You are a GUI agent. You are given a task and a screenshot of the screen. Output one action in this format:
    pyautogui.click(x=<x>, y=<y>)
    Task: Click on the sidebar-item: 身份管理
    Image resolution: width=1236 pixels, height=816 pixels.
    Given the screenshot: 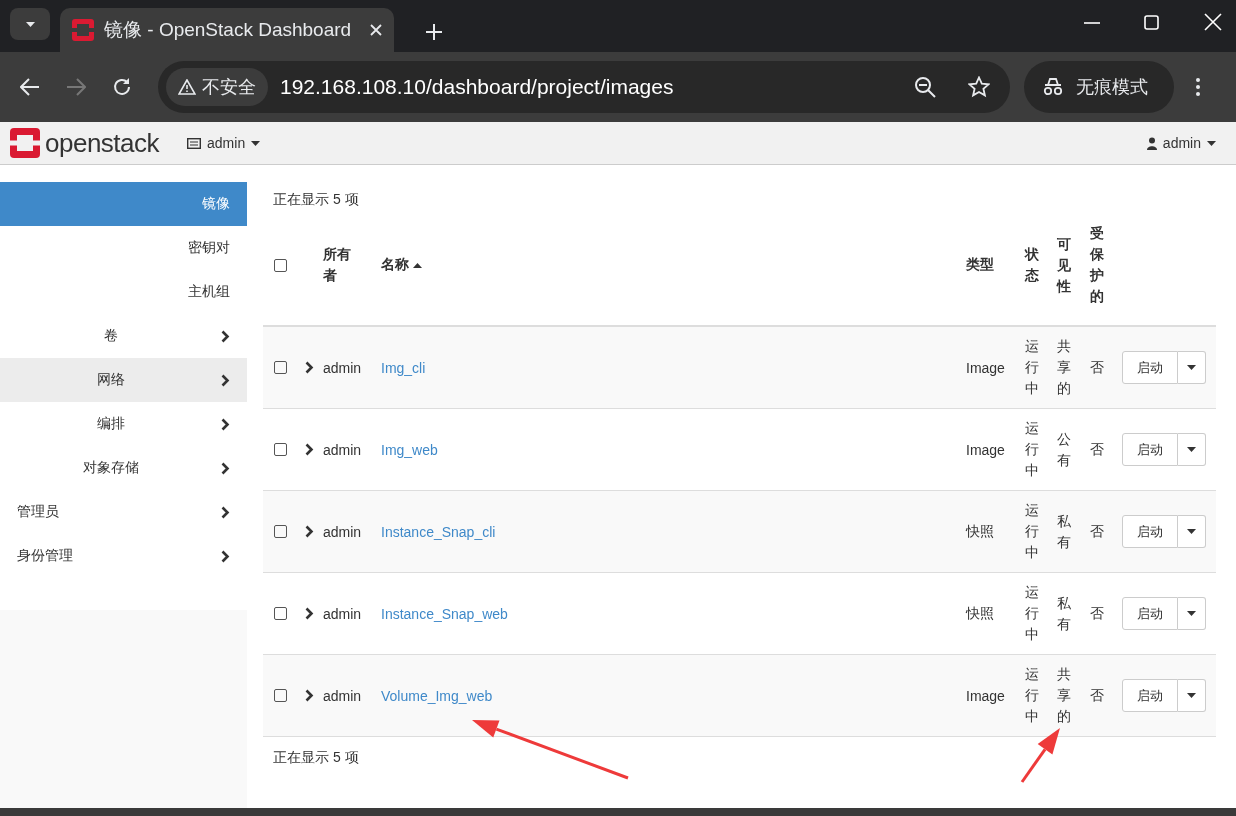 What is the action you would take?
    pyautogui.click(x=123, y=556)
    